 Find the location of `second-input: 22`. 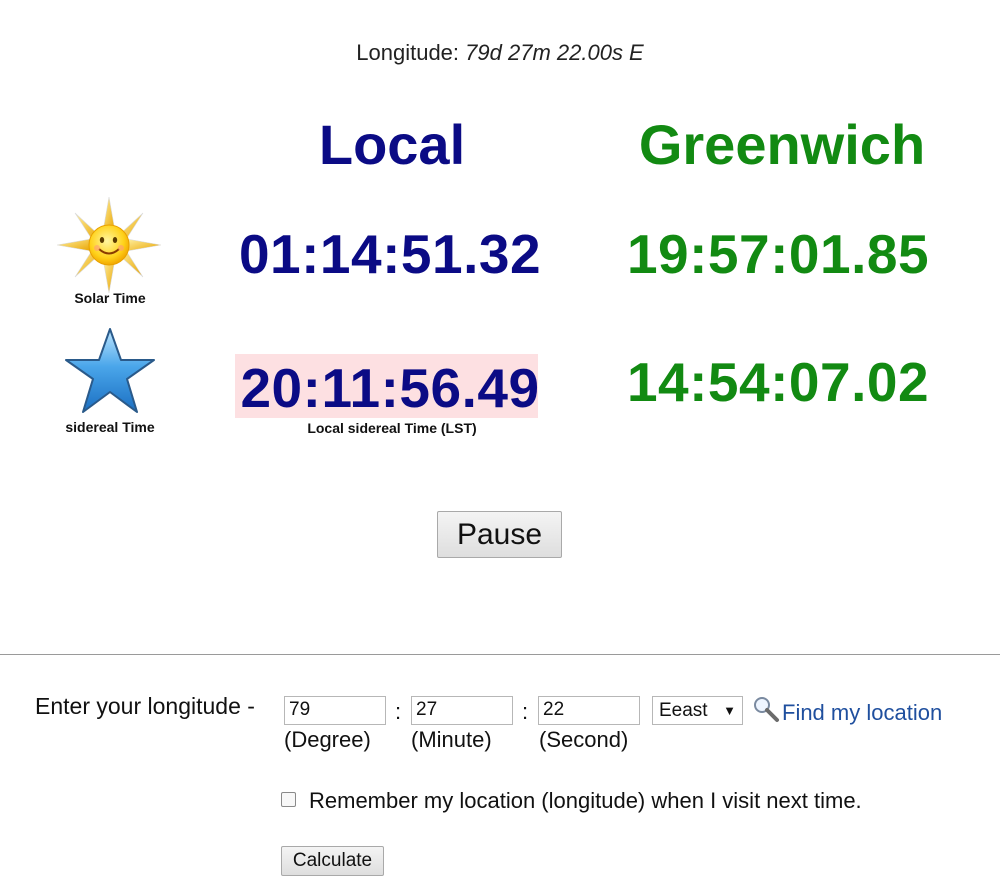

second-input: 22 is located at coordinates (589, 710).